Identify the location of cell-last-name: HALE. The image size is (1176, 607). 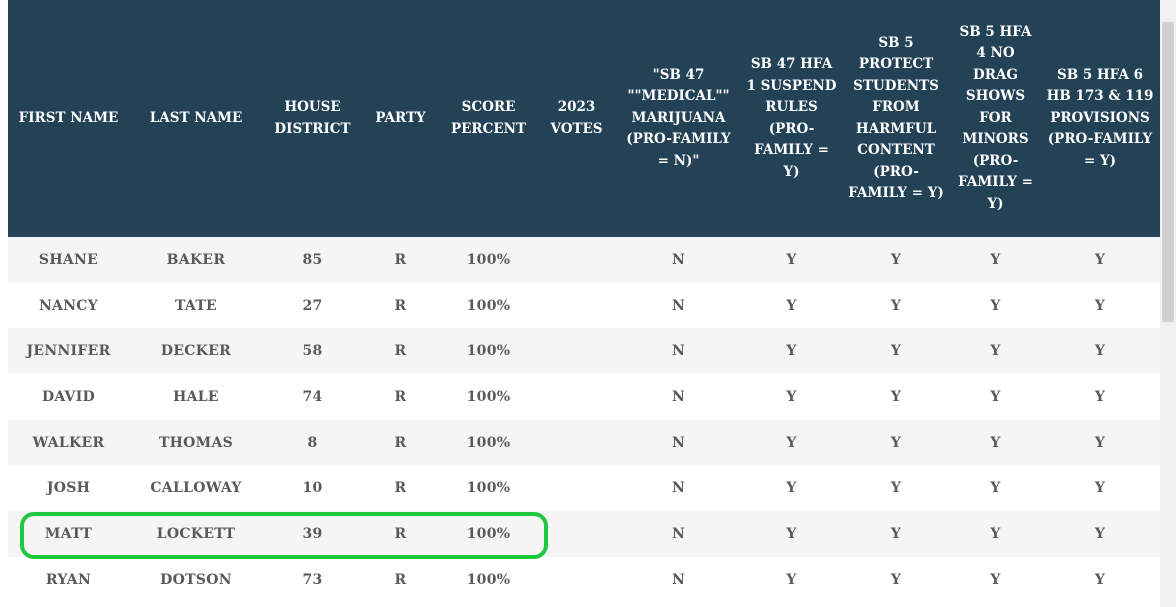
(196, 397).